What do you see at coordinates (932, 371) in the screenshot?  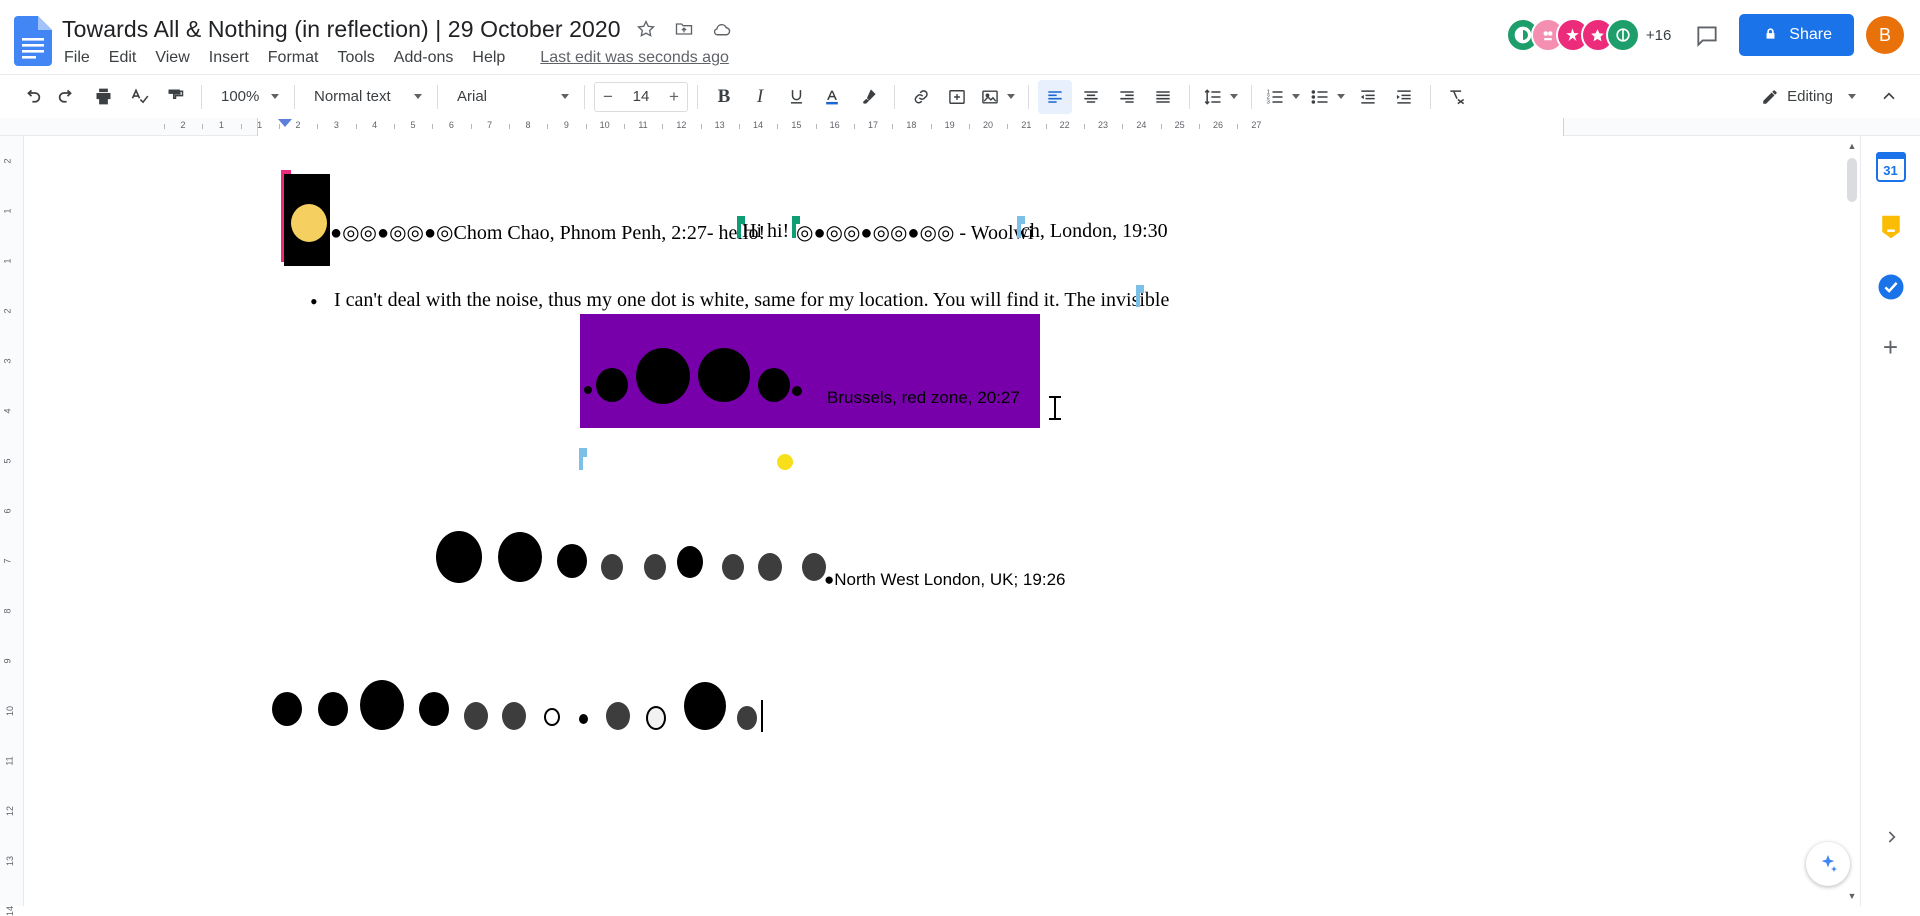 I see `purple-image-right` at bounding box center [932, 371].